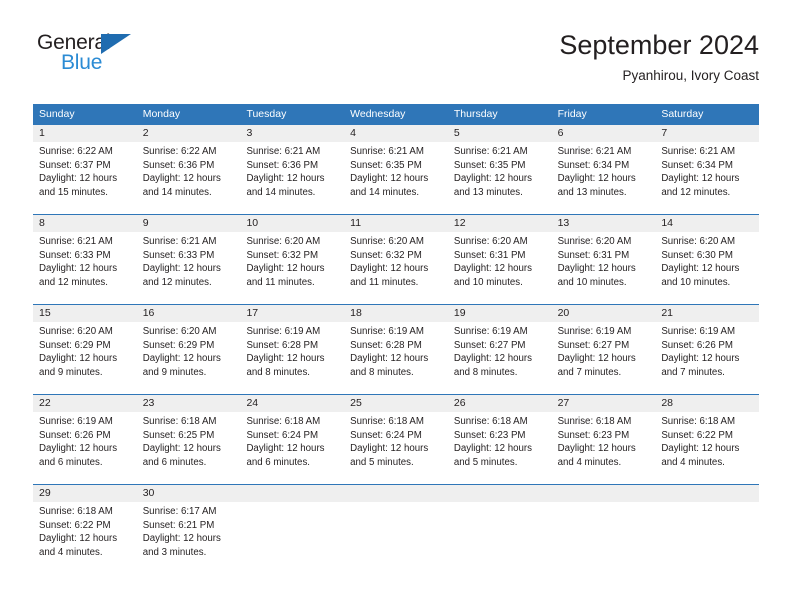 The height and width of the screenshot is (612, 792). Describe the element at coordinates (604, 133) in the screenshot. I see `day-number: 6` at that location.